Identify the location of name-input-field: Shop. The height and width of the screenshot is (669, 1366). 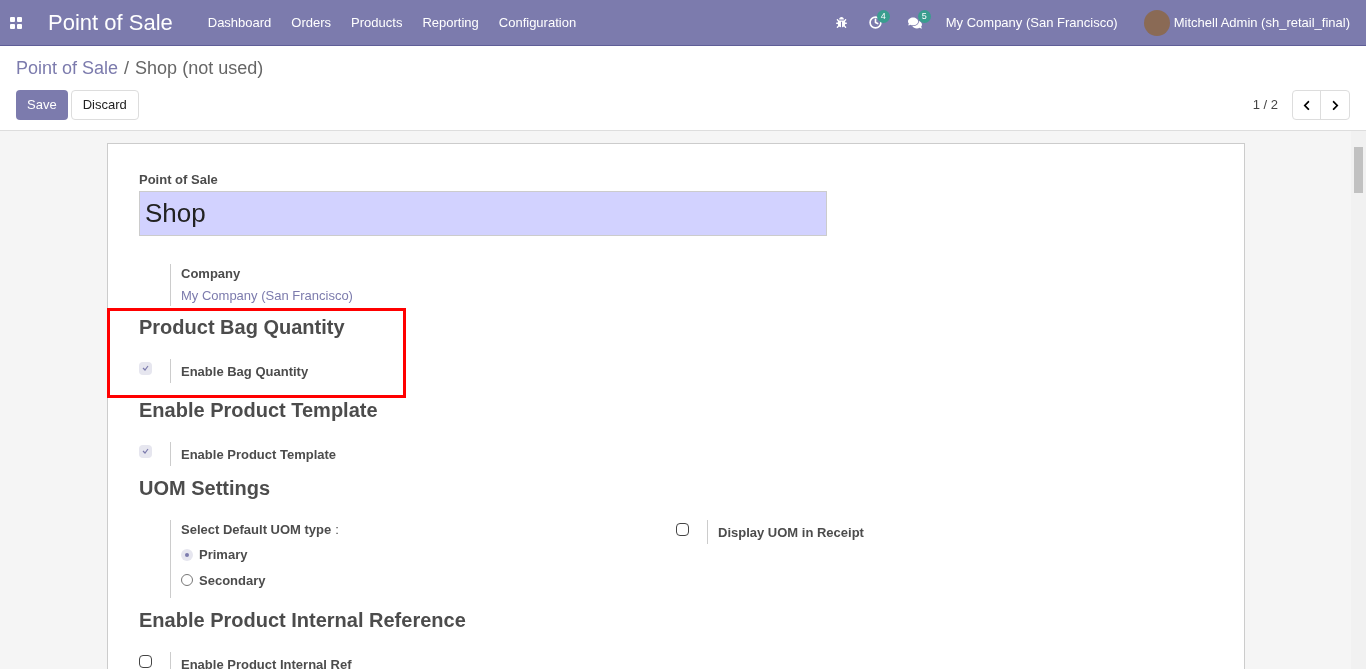
(483, 213).